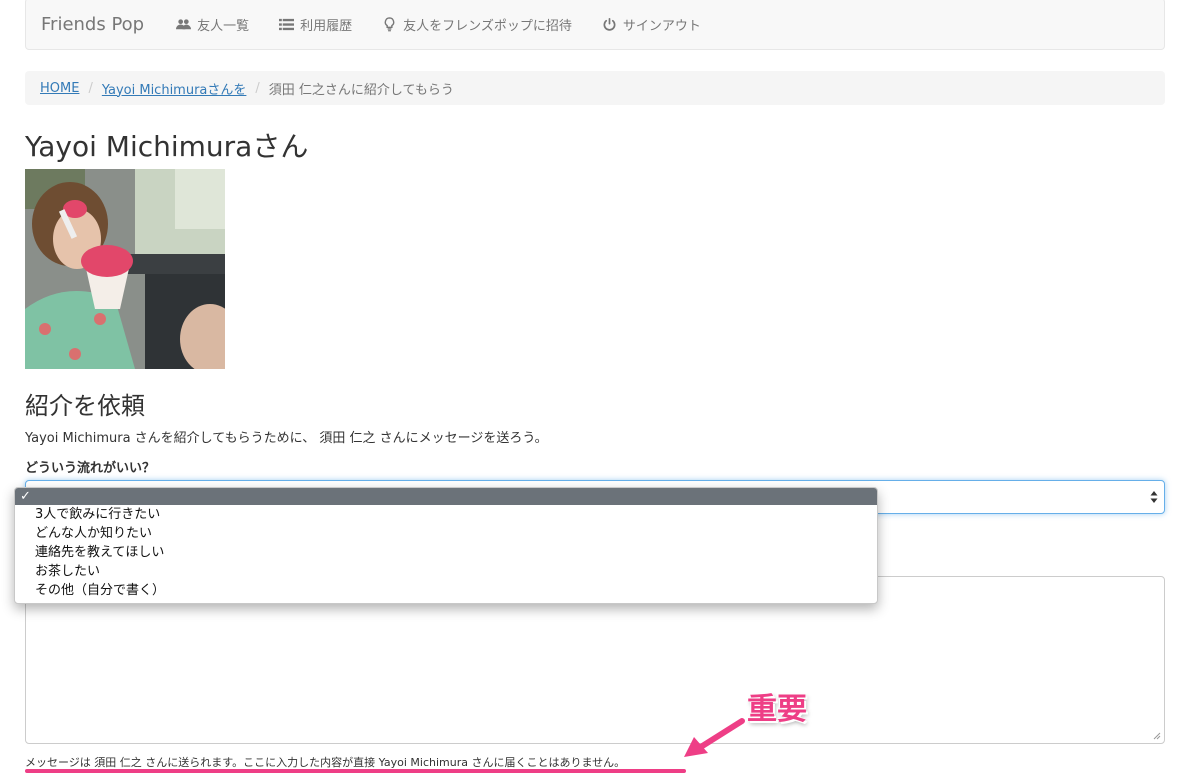  What do you see at coordinates (389, 23) in the screenshot?
I see `lightbulb-icon` at bounding box center [389, 23].